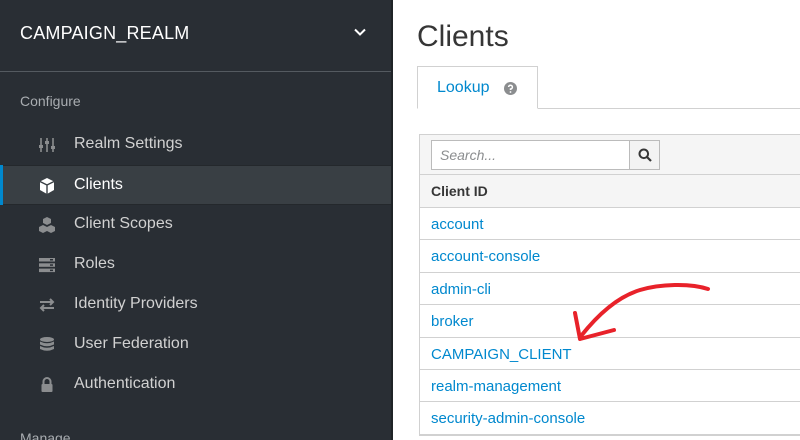 The height and width of the screenshot is (440, 800). Describe the element at coordinates (510, 88) in the screenshot. I see `help-icon` at that location.